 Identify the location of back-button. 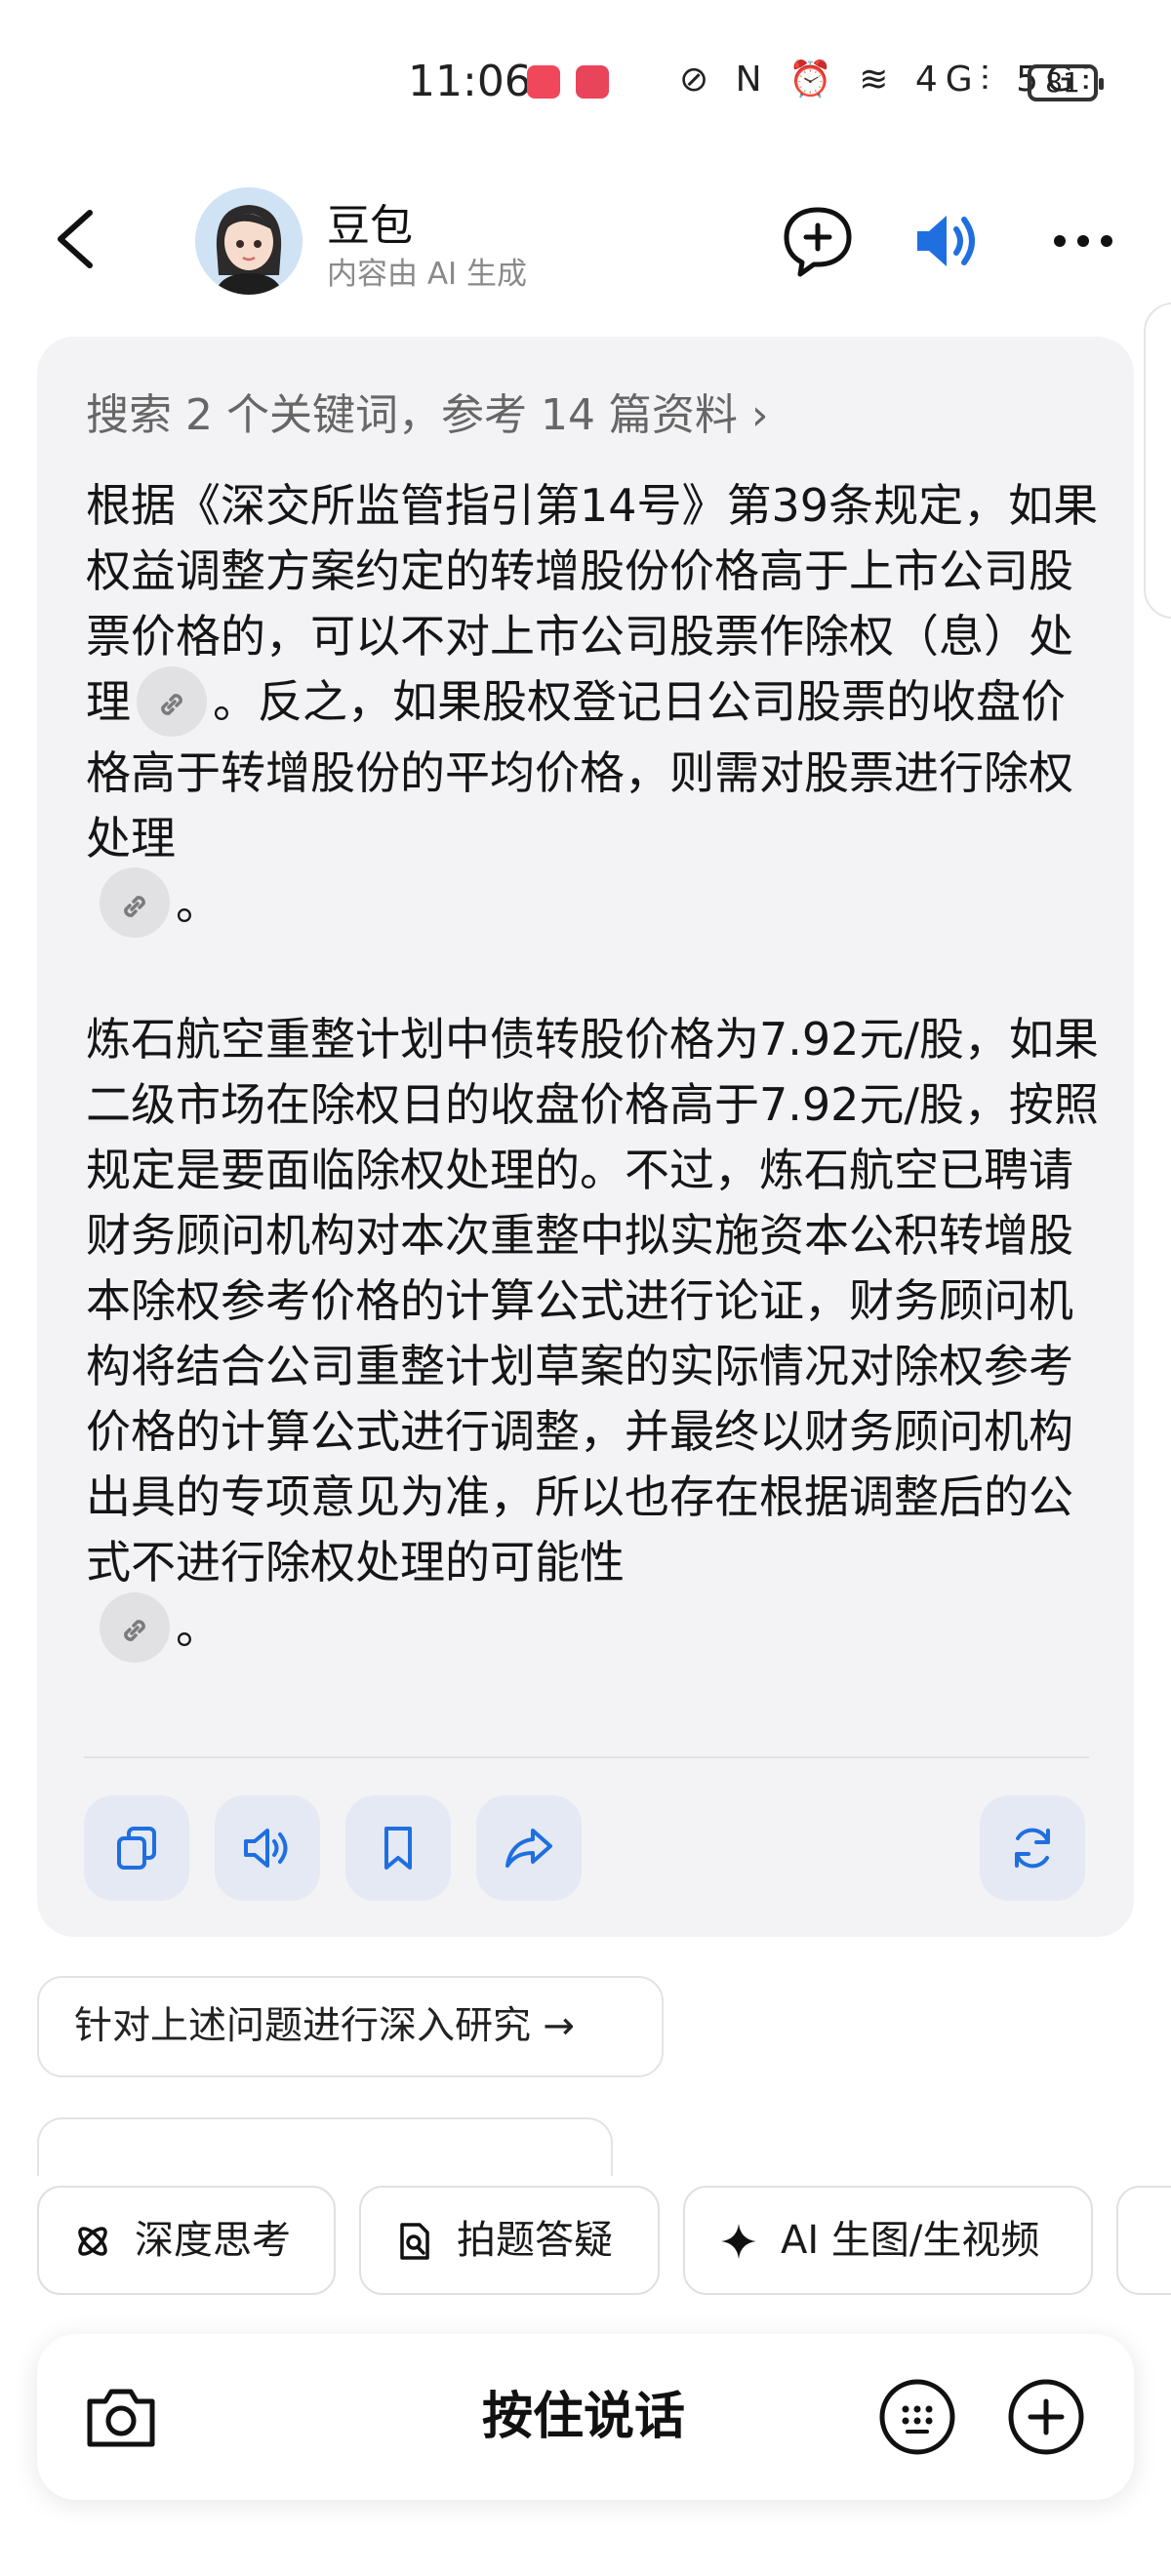
(78, 239).